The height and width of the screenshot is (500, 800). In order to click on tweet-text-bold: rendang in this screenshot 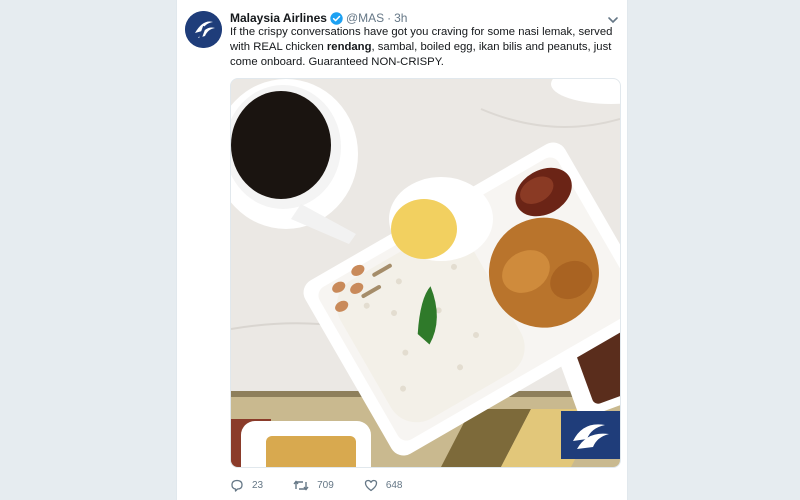, I will do `click(349, 47)`.